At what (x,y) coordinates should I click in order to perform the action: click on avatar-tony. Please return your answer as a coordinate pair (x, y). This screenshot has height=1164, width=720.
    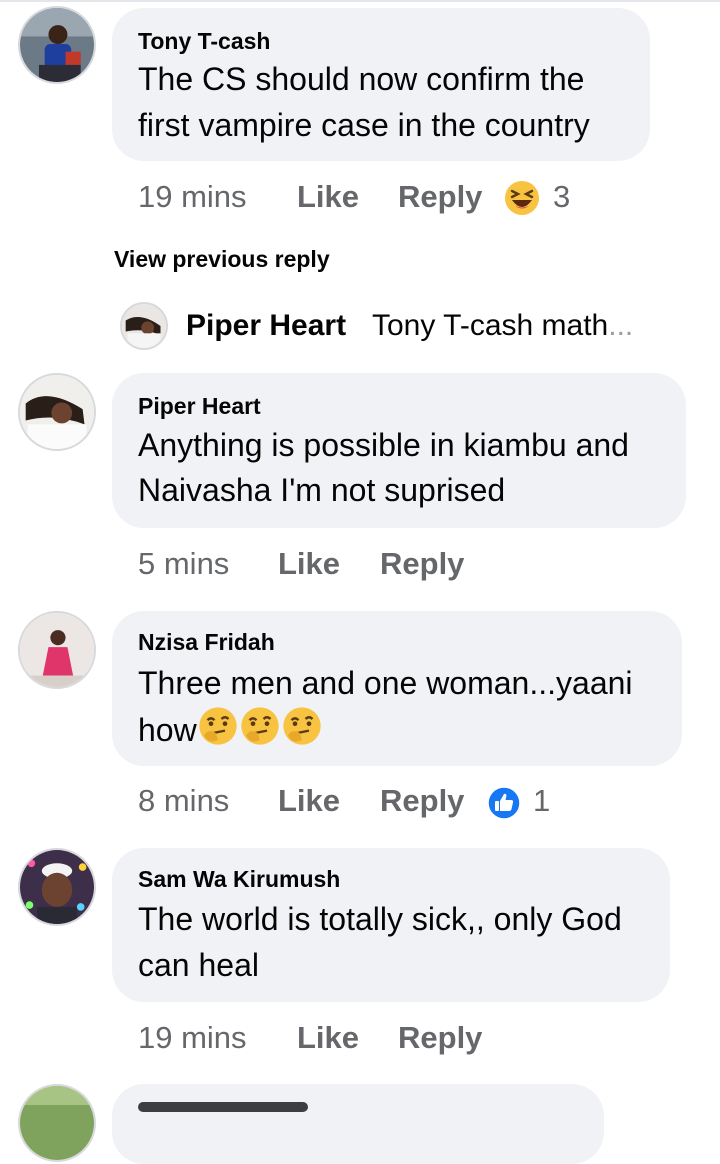
    Looking at the image, I should click on (57, 45).